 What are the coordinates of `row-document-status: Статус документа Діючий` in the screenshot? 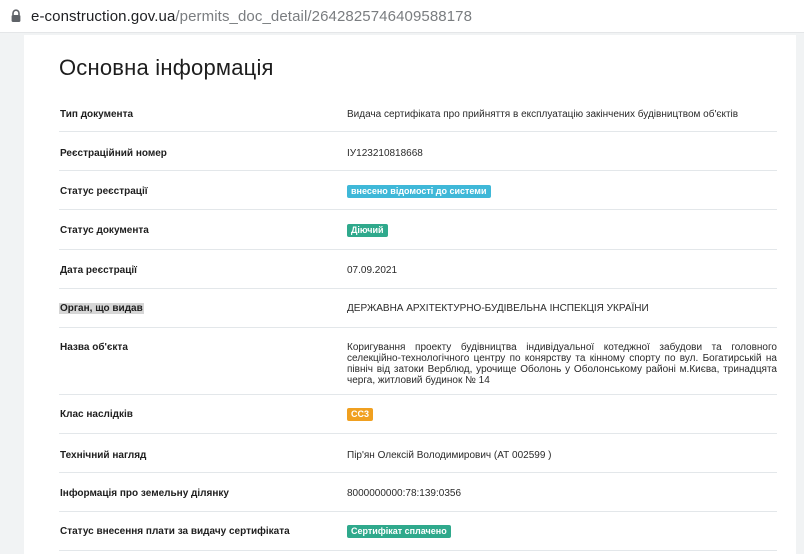 It's located at (418, 230).